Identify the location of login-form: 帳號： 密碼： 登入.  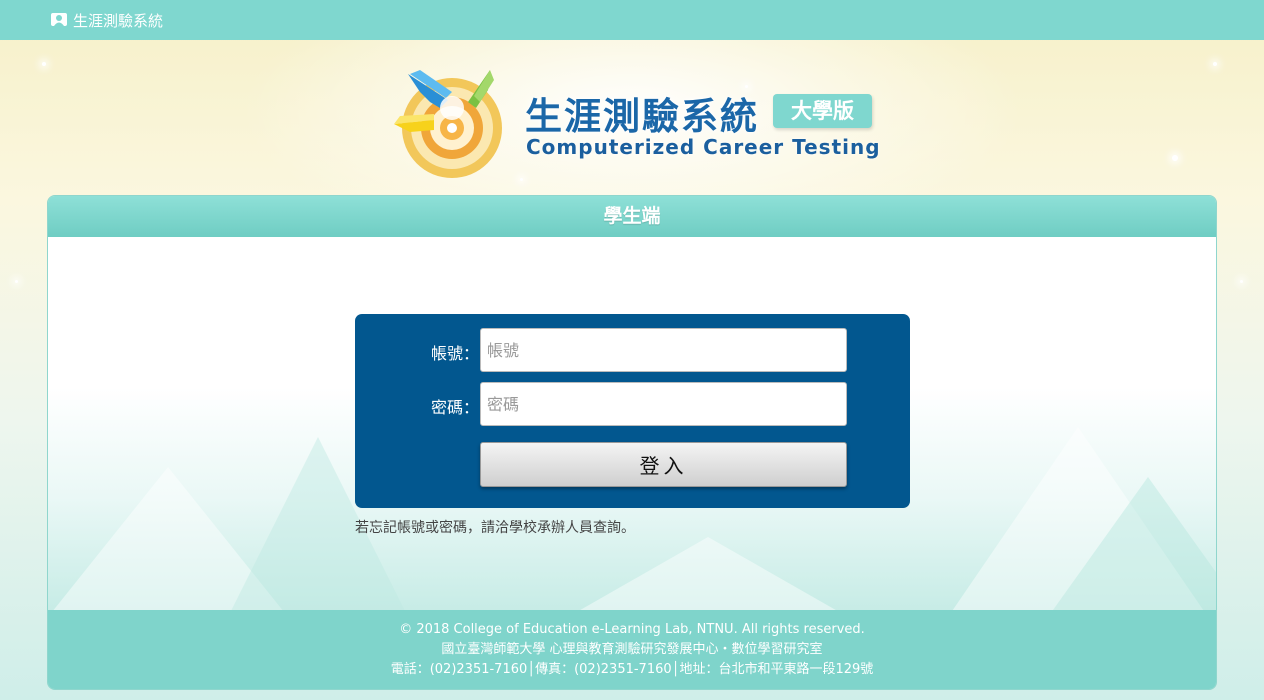
(632, 411).